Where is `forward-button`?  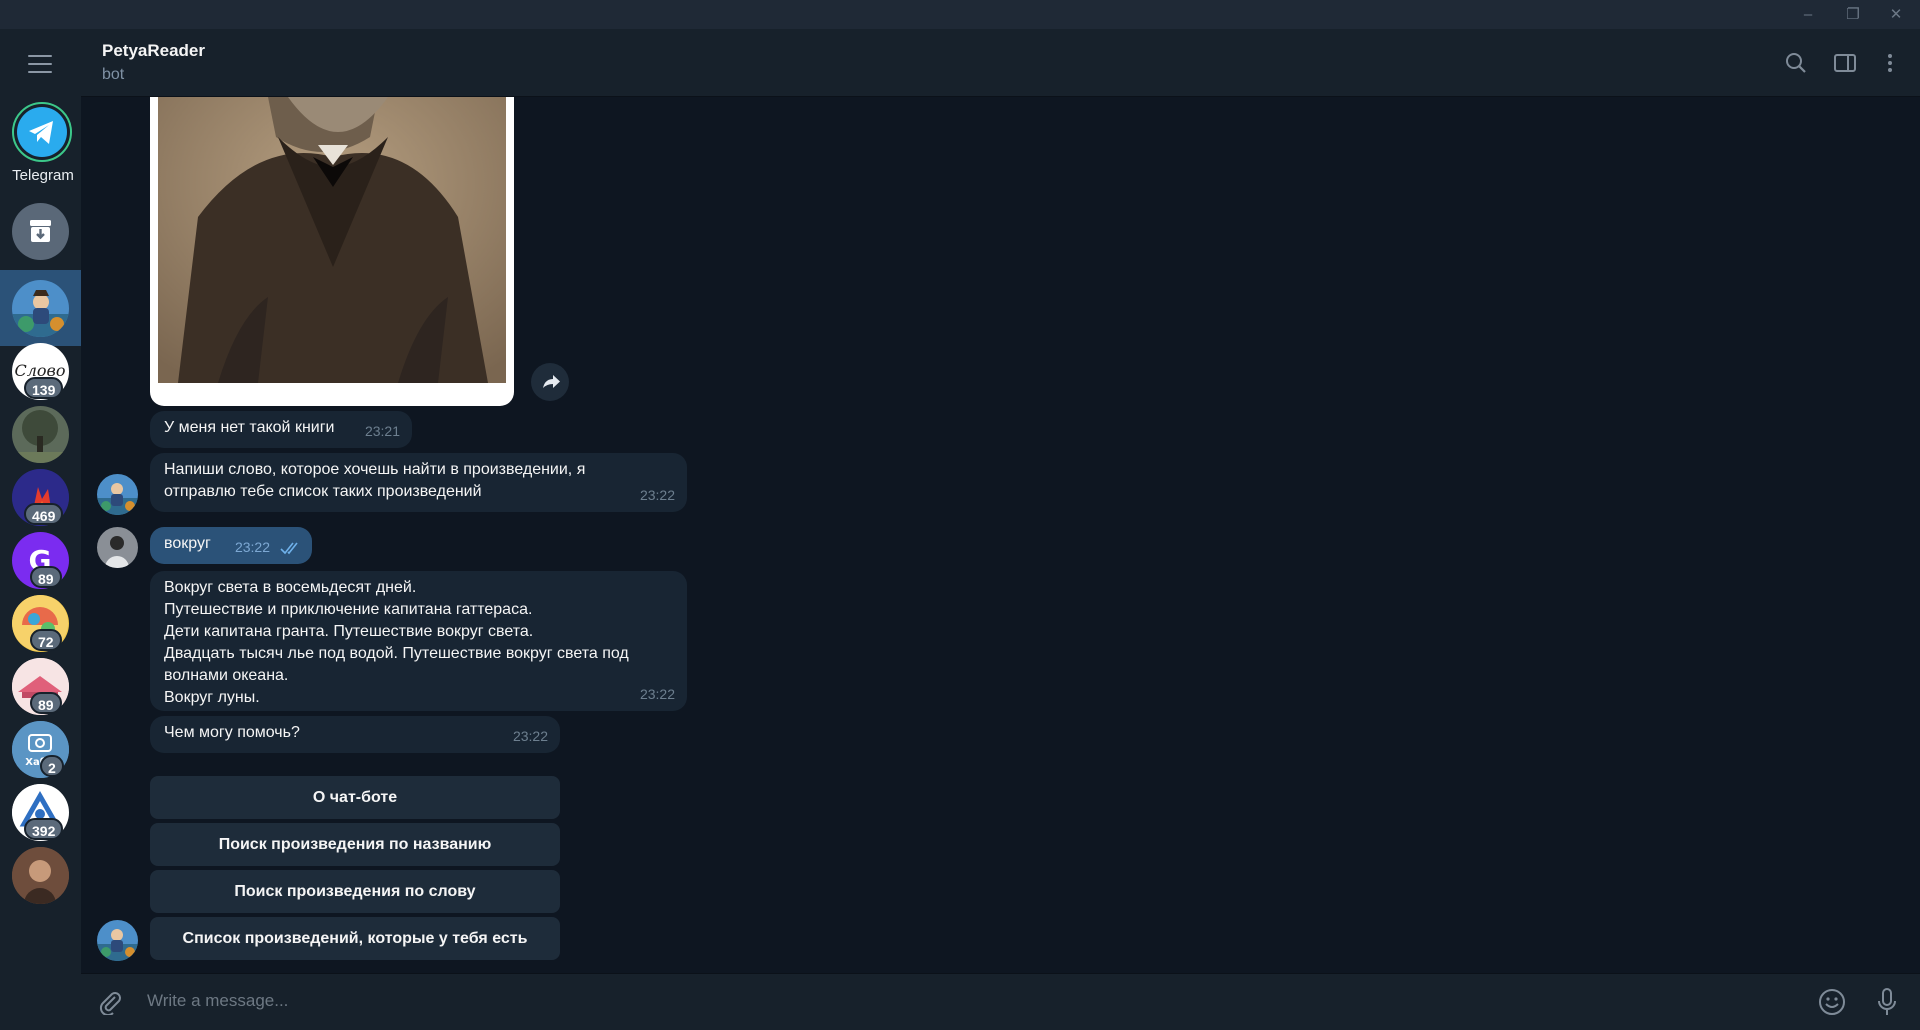
forward-button is located at coordinates (550, 382).